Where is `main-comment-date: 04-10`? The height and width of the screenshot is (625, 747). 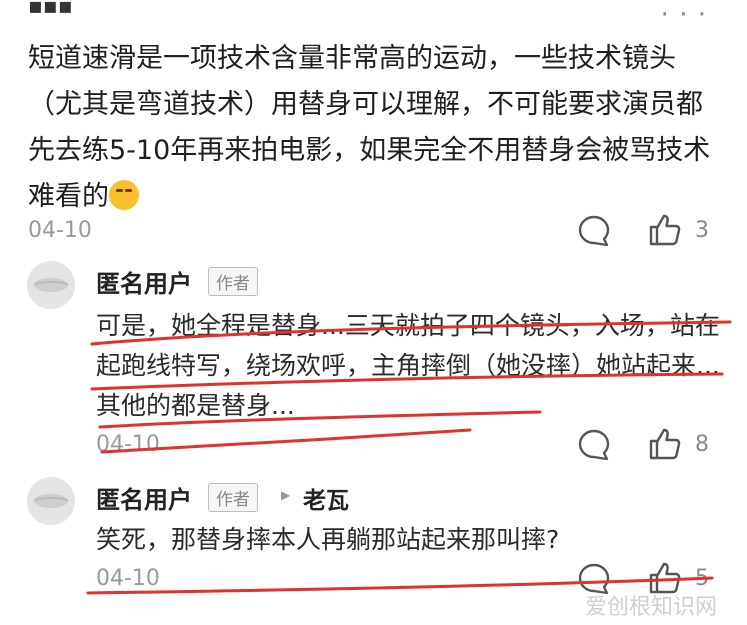 main-comment-date: 04-10 is located at coordinates (60, 230).